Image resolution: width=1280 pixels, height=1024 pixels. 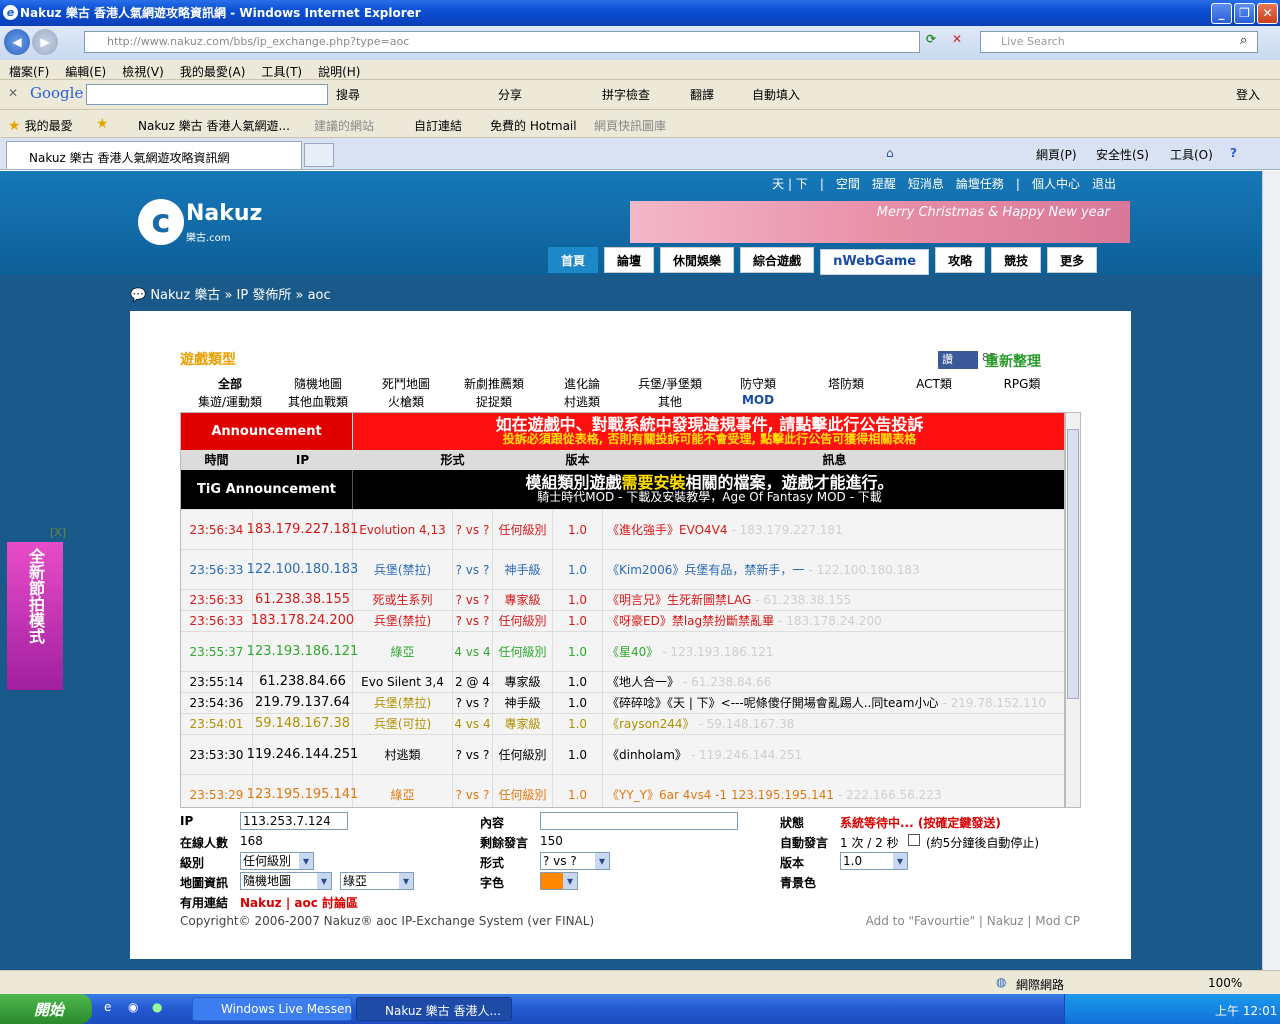 What do you see at coordinates (973, 921) in the screenshot?
I see `footer-links: Add to "Favourtie" | Nakuz | Mod CP` at bounding box center [973, 921].